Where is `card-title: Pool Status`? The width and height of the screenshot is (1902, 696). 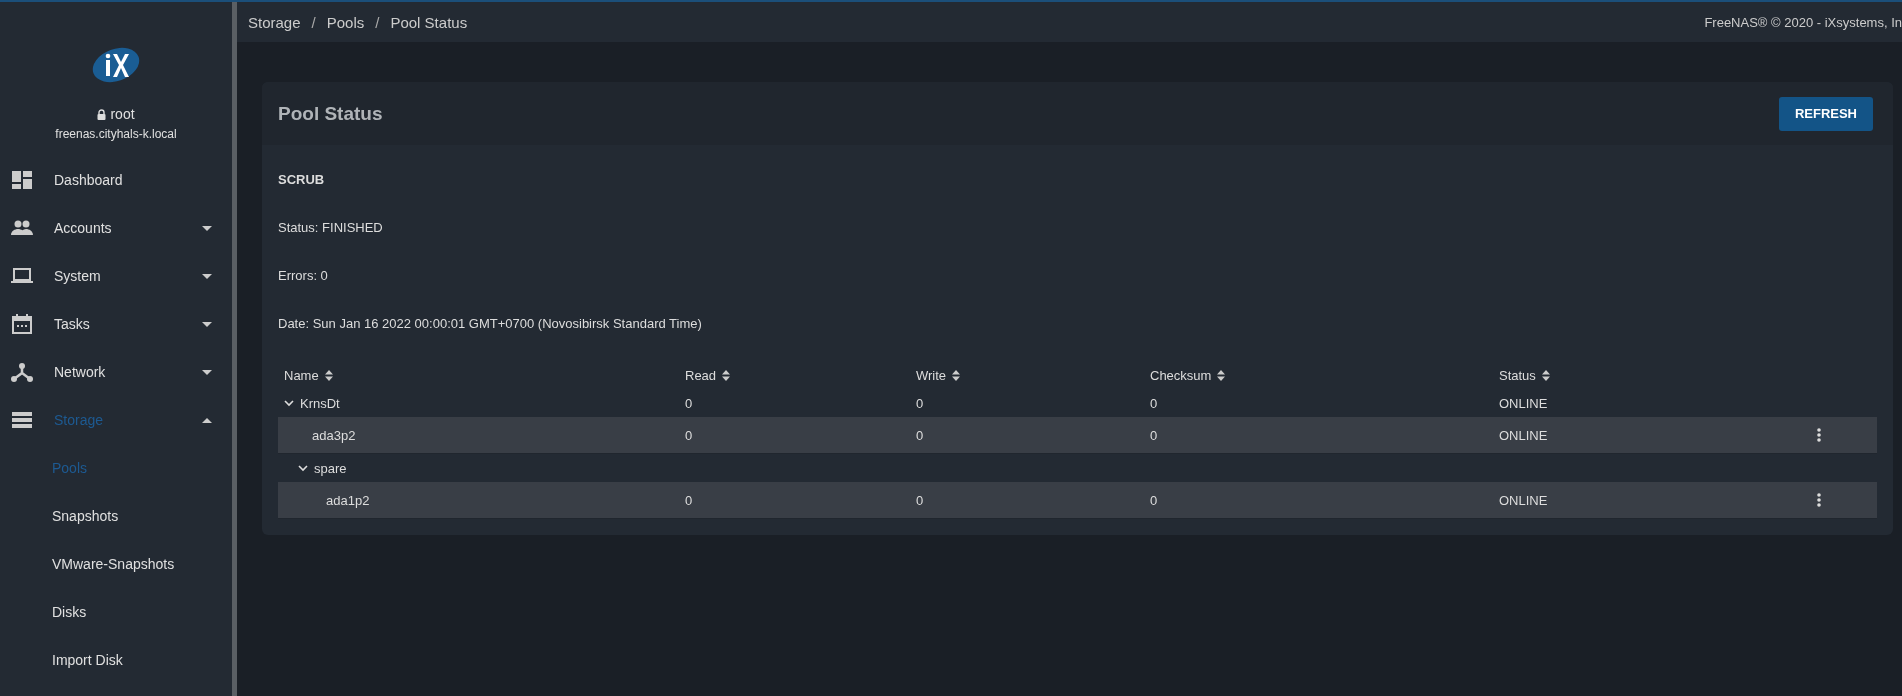
card-title: Pool Status is located at coordinates (330, 113).